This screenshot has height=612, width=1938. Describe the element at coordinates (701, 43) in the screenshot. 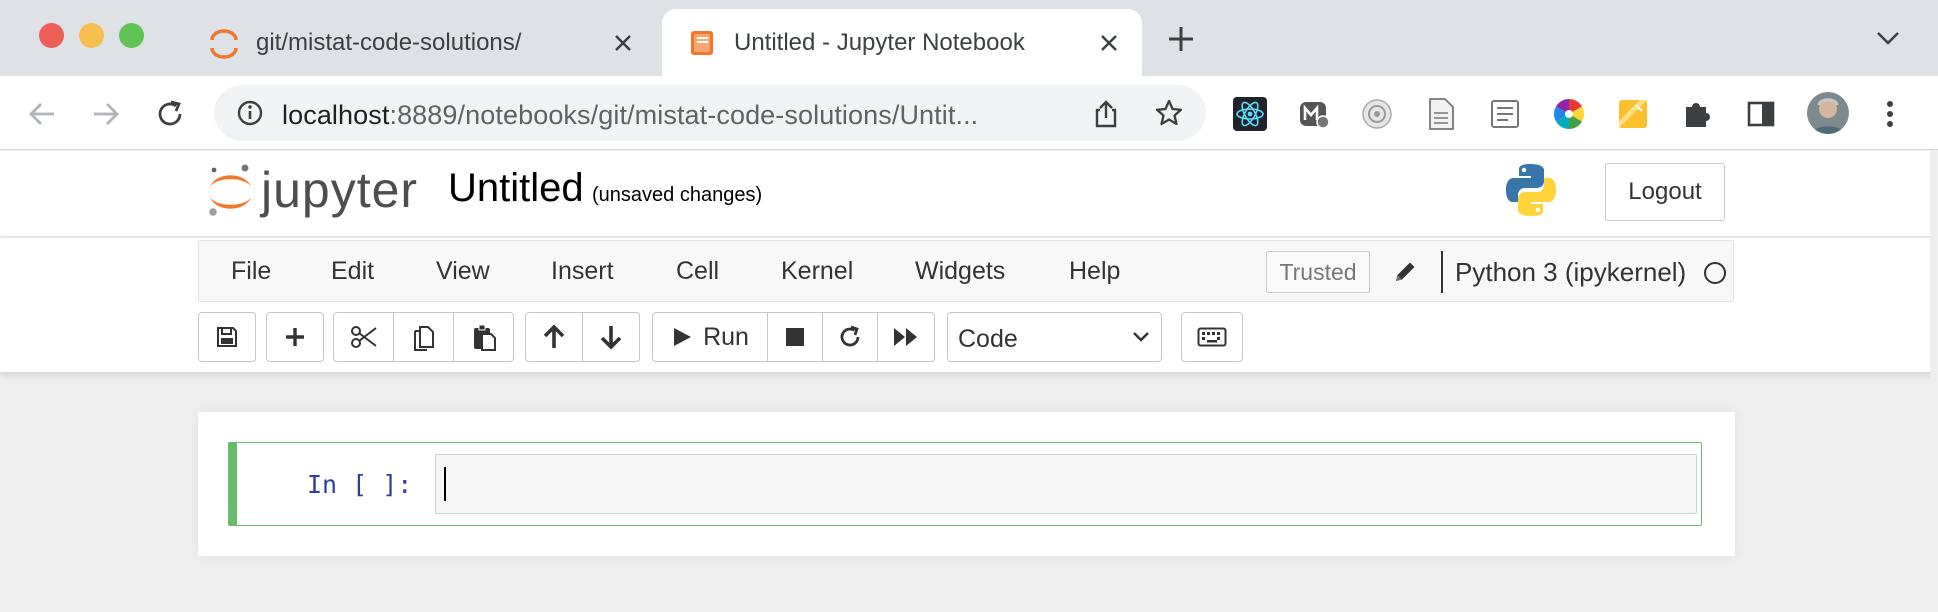

I see `notebook-icon` at that location.